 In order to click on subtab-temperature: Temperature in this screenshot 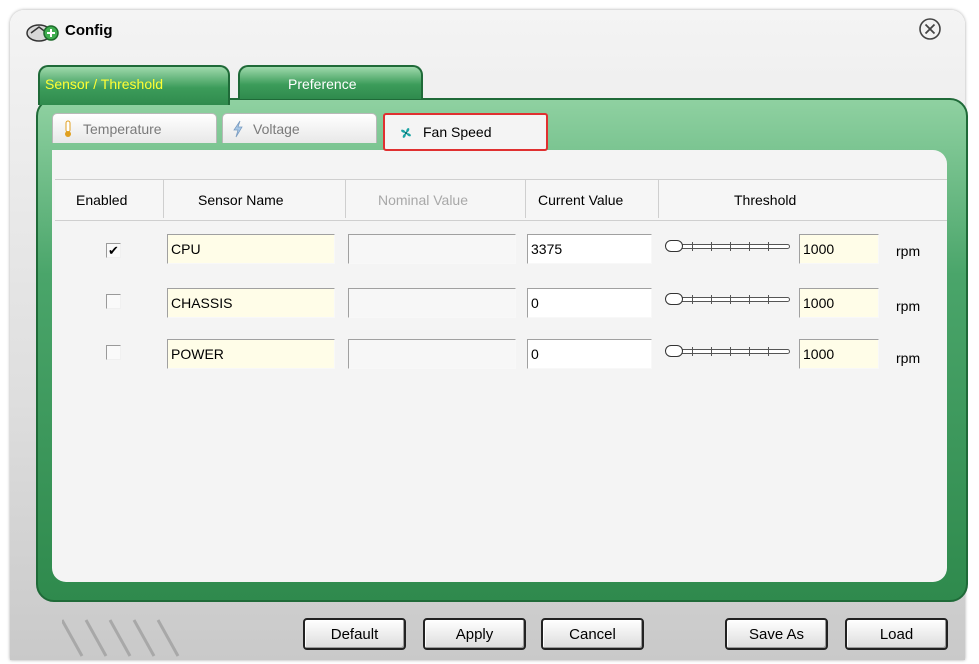, I will do `click(134, 128)`.